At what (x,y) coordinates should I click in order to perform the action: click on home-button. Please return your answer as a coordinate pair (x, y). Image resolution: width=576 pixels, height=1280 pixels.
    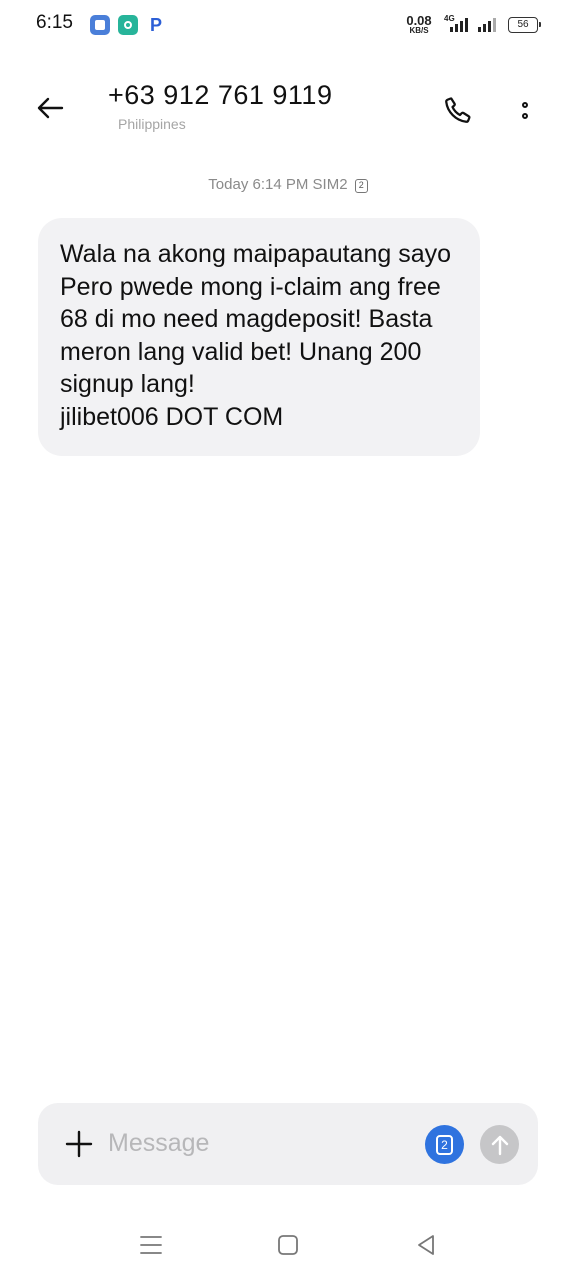
    Looking at the image, I should click on (288, 1245).